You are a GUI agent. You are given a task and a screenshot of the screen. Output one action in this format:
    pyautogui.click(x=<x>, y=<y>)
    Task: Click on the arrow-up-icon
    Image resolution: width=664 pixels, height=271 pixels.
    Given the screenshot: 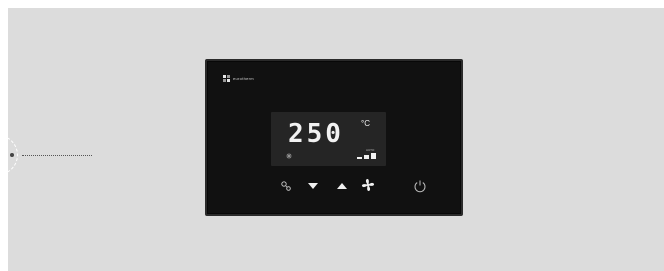 What is the action you would take?
    pyautogui.click(x=342, y=186)
    